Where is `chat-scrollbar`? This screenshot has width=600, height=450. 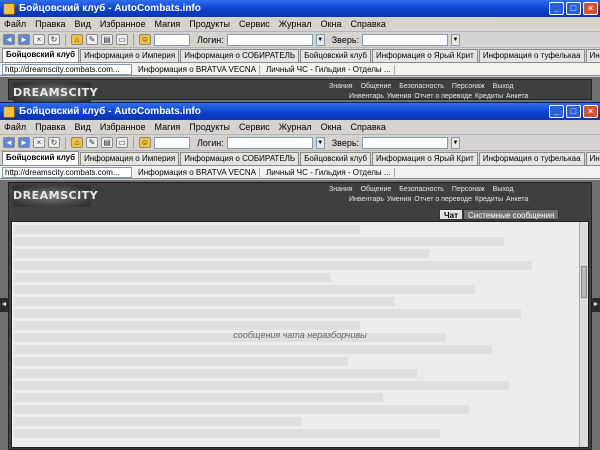 chat-scrollbar is located at coordinates (583, 334).